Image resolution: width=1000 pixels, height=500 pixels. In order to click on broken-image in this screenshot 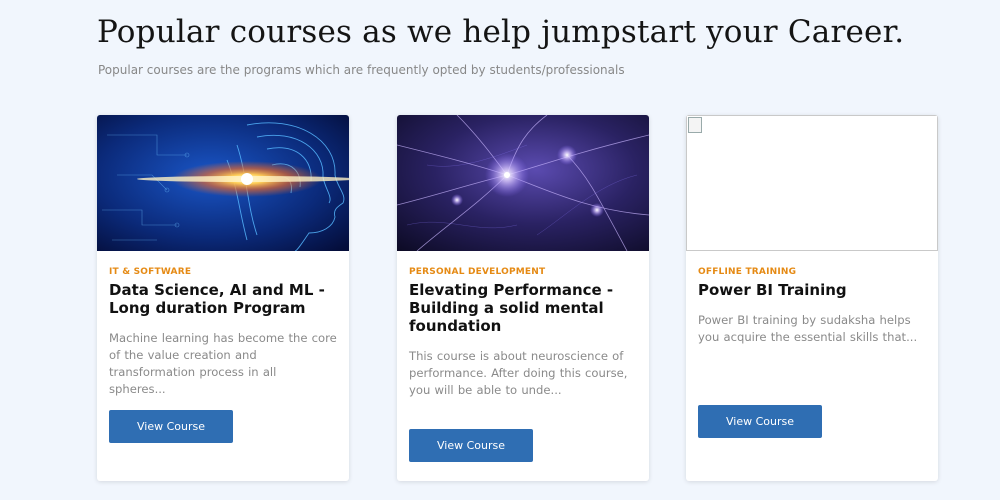, I will do `click(812, 183)`.